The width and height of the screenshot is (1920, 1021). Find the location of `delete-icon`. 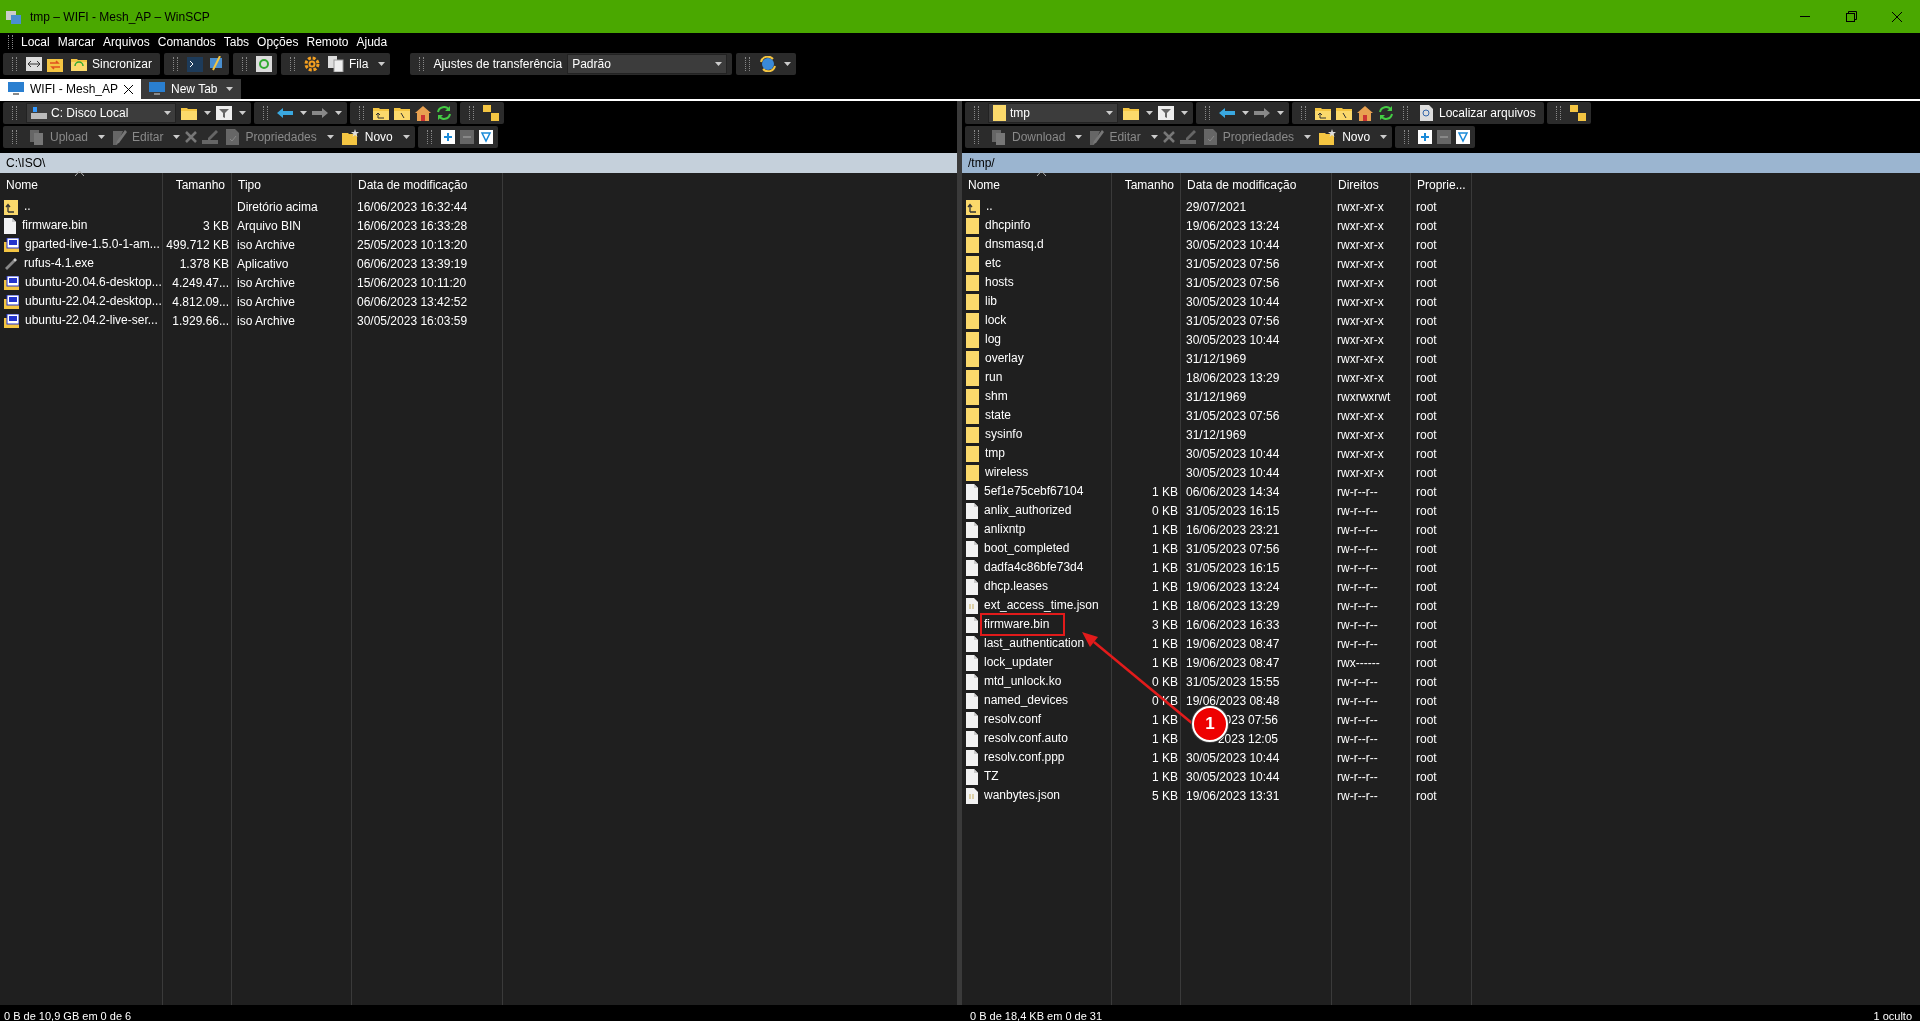

delete-icon is located at coordinates (191, 137).